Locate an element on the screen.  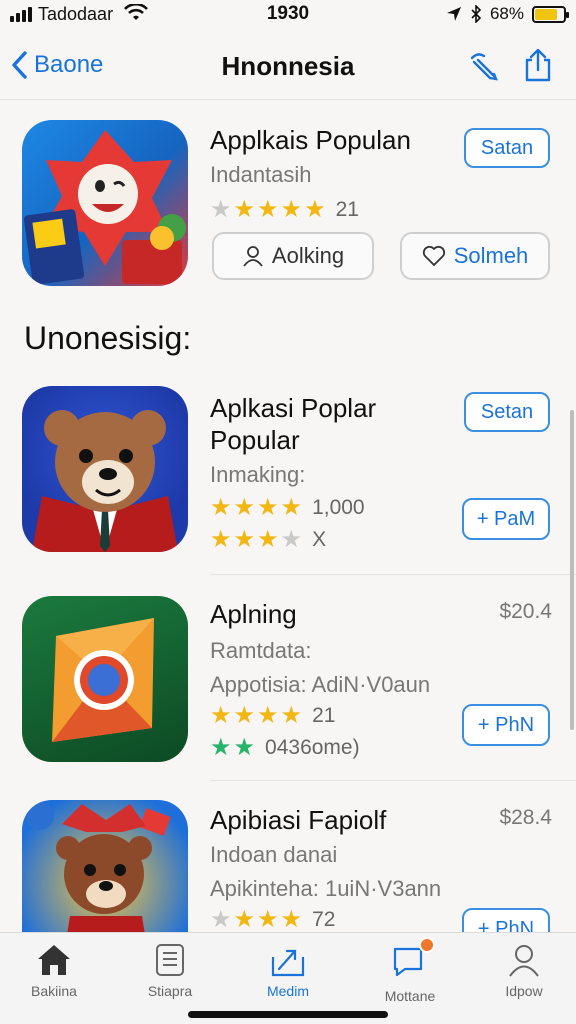
secondary-count: 0436ome) is located at coordinates (312, 747).